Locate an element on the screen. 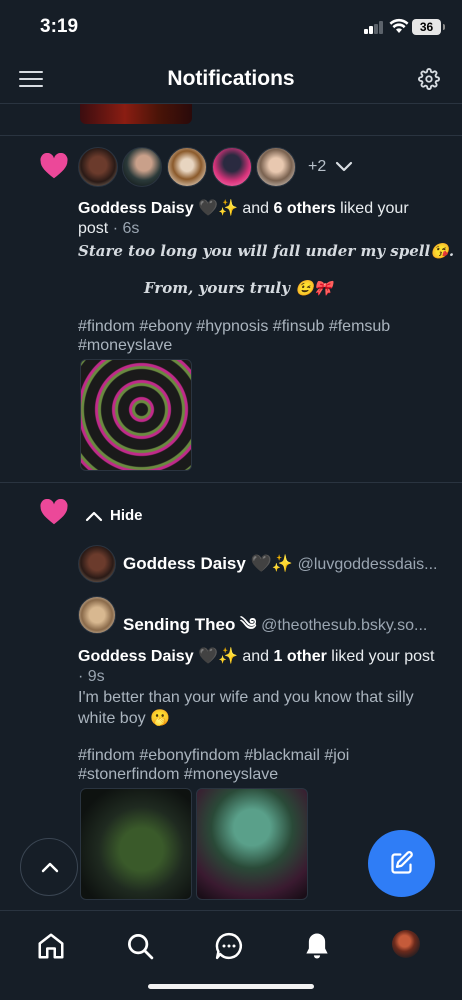 Image resolution: width=462 pixels, height=1000 pixels. scroll-to-top-button is located at coordinates (49, 867).